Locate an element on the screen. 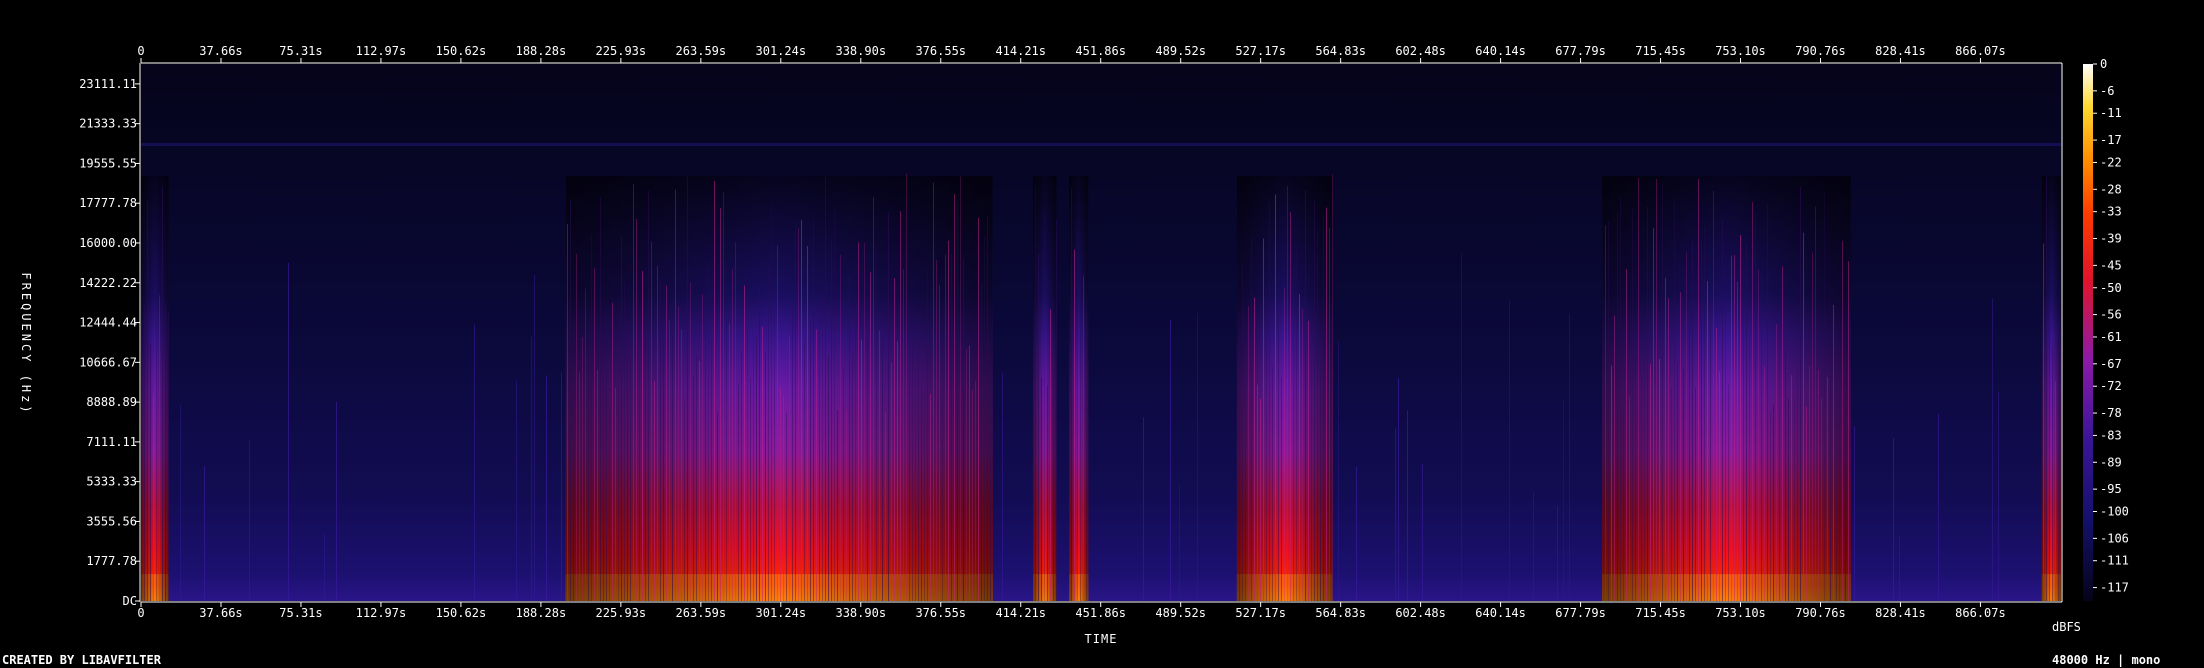 The height and width of the screenshot is (668, 2204). colorbar-tick-label: -67 is located at coordinates (2111, 364).